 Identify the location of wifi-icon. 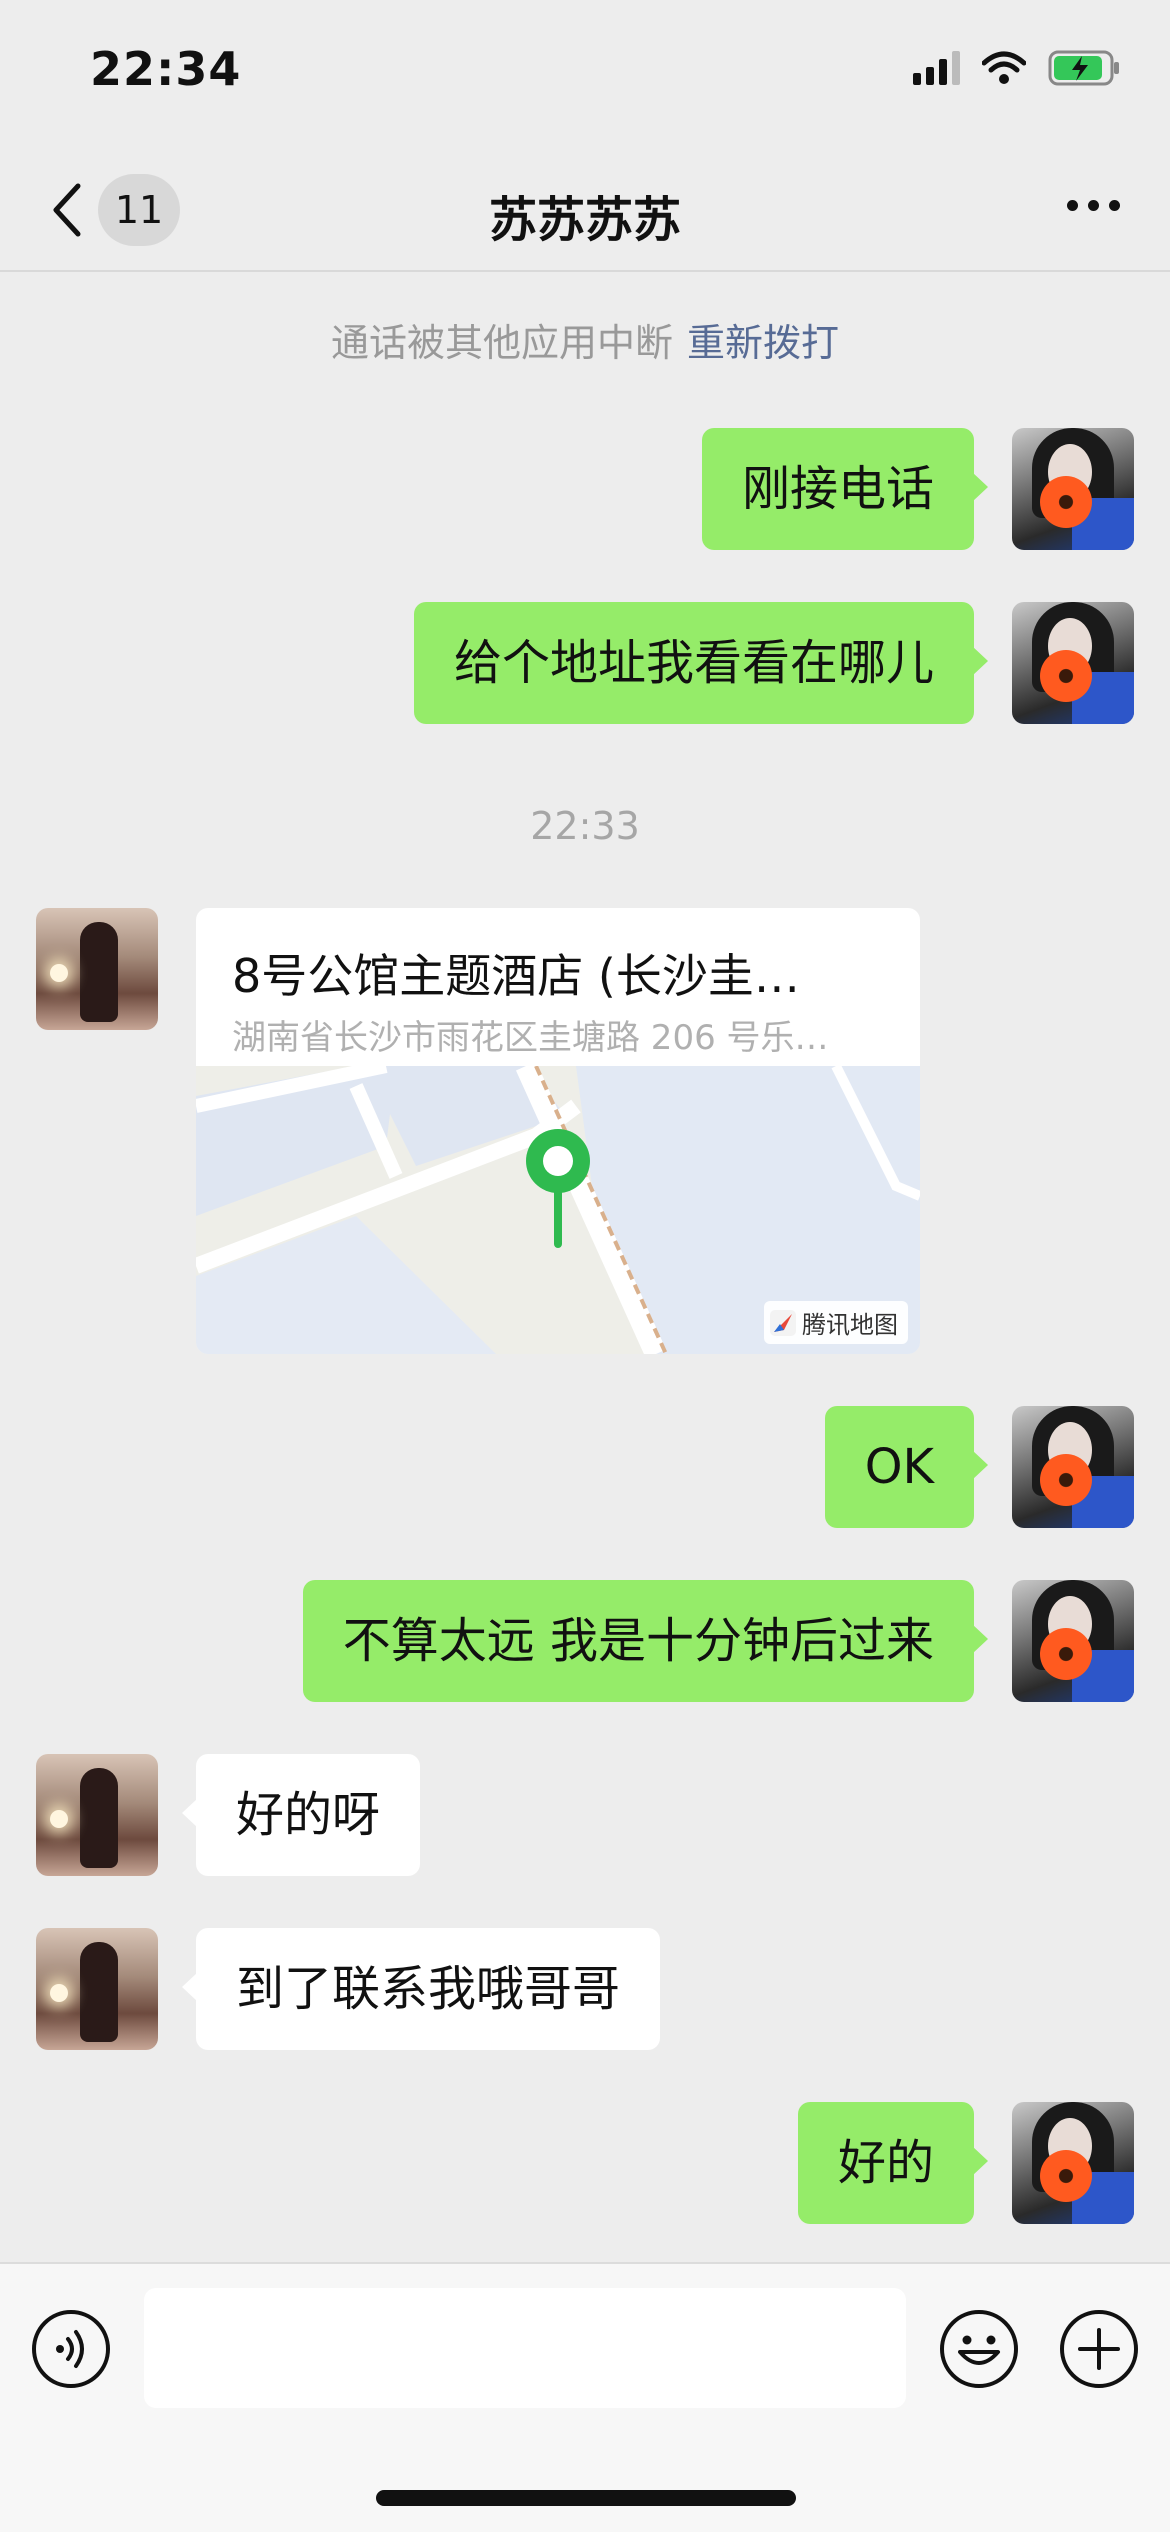
(1004, 68).